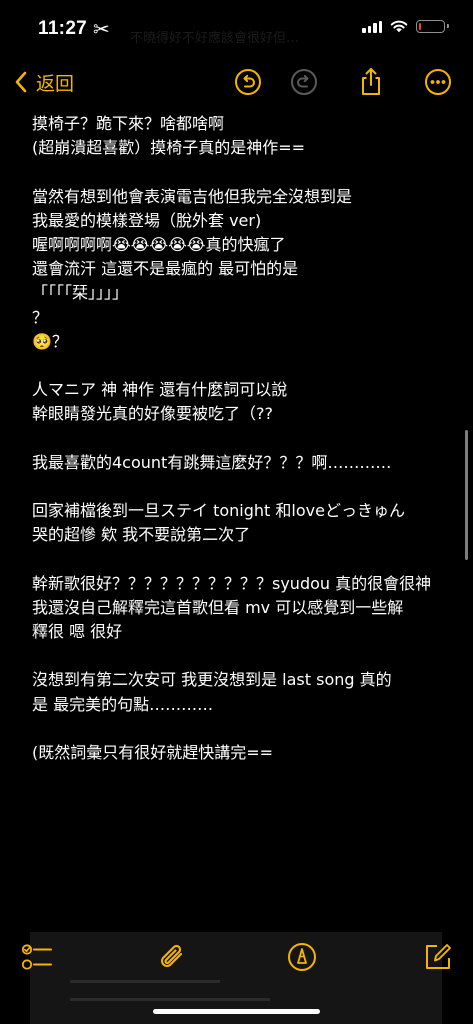 This screenshot has width=473, height=1024. What do you see at coordinates (432, 26) in the screenshot?
I see `battery-icon` at bounding box center [432, 26].